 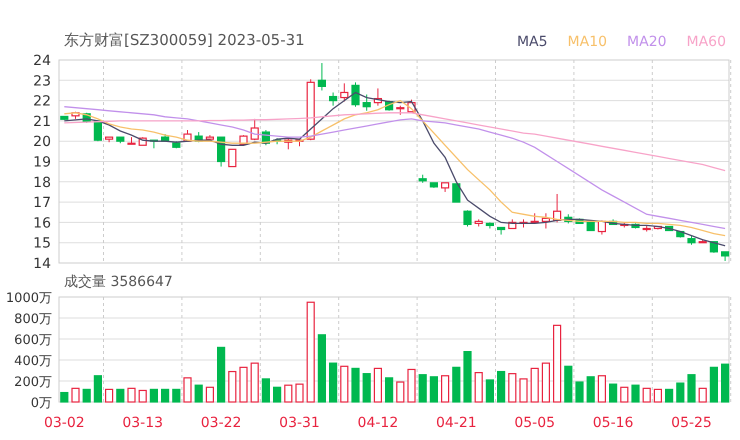 I want to click on axis-label: 19, so click(x=42, y=162).